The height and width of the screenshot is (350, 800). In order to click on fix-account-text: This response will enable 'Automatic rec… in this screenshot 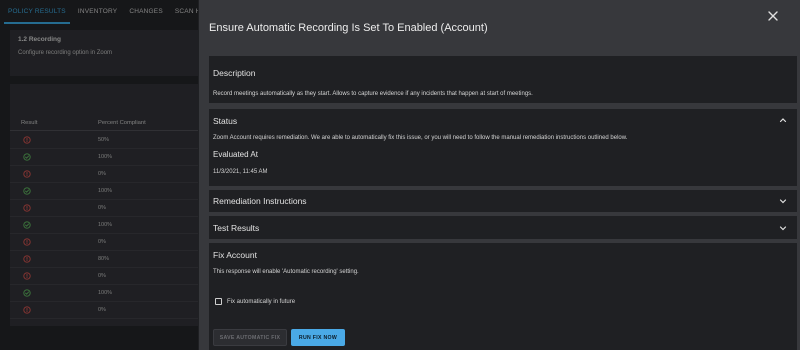, I will do `click(286, 272)`.